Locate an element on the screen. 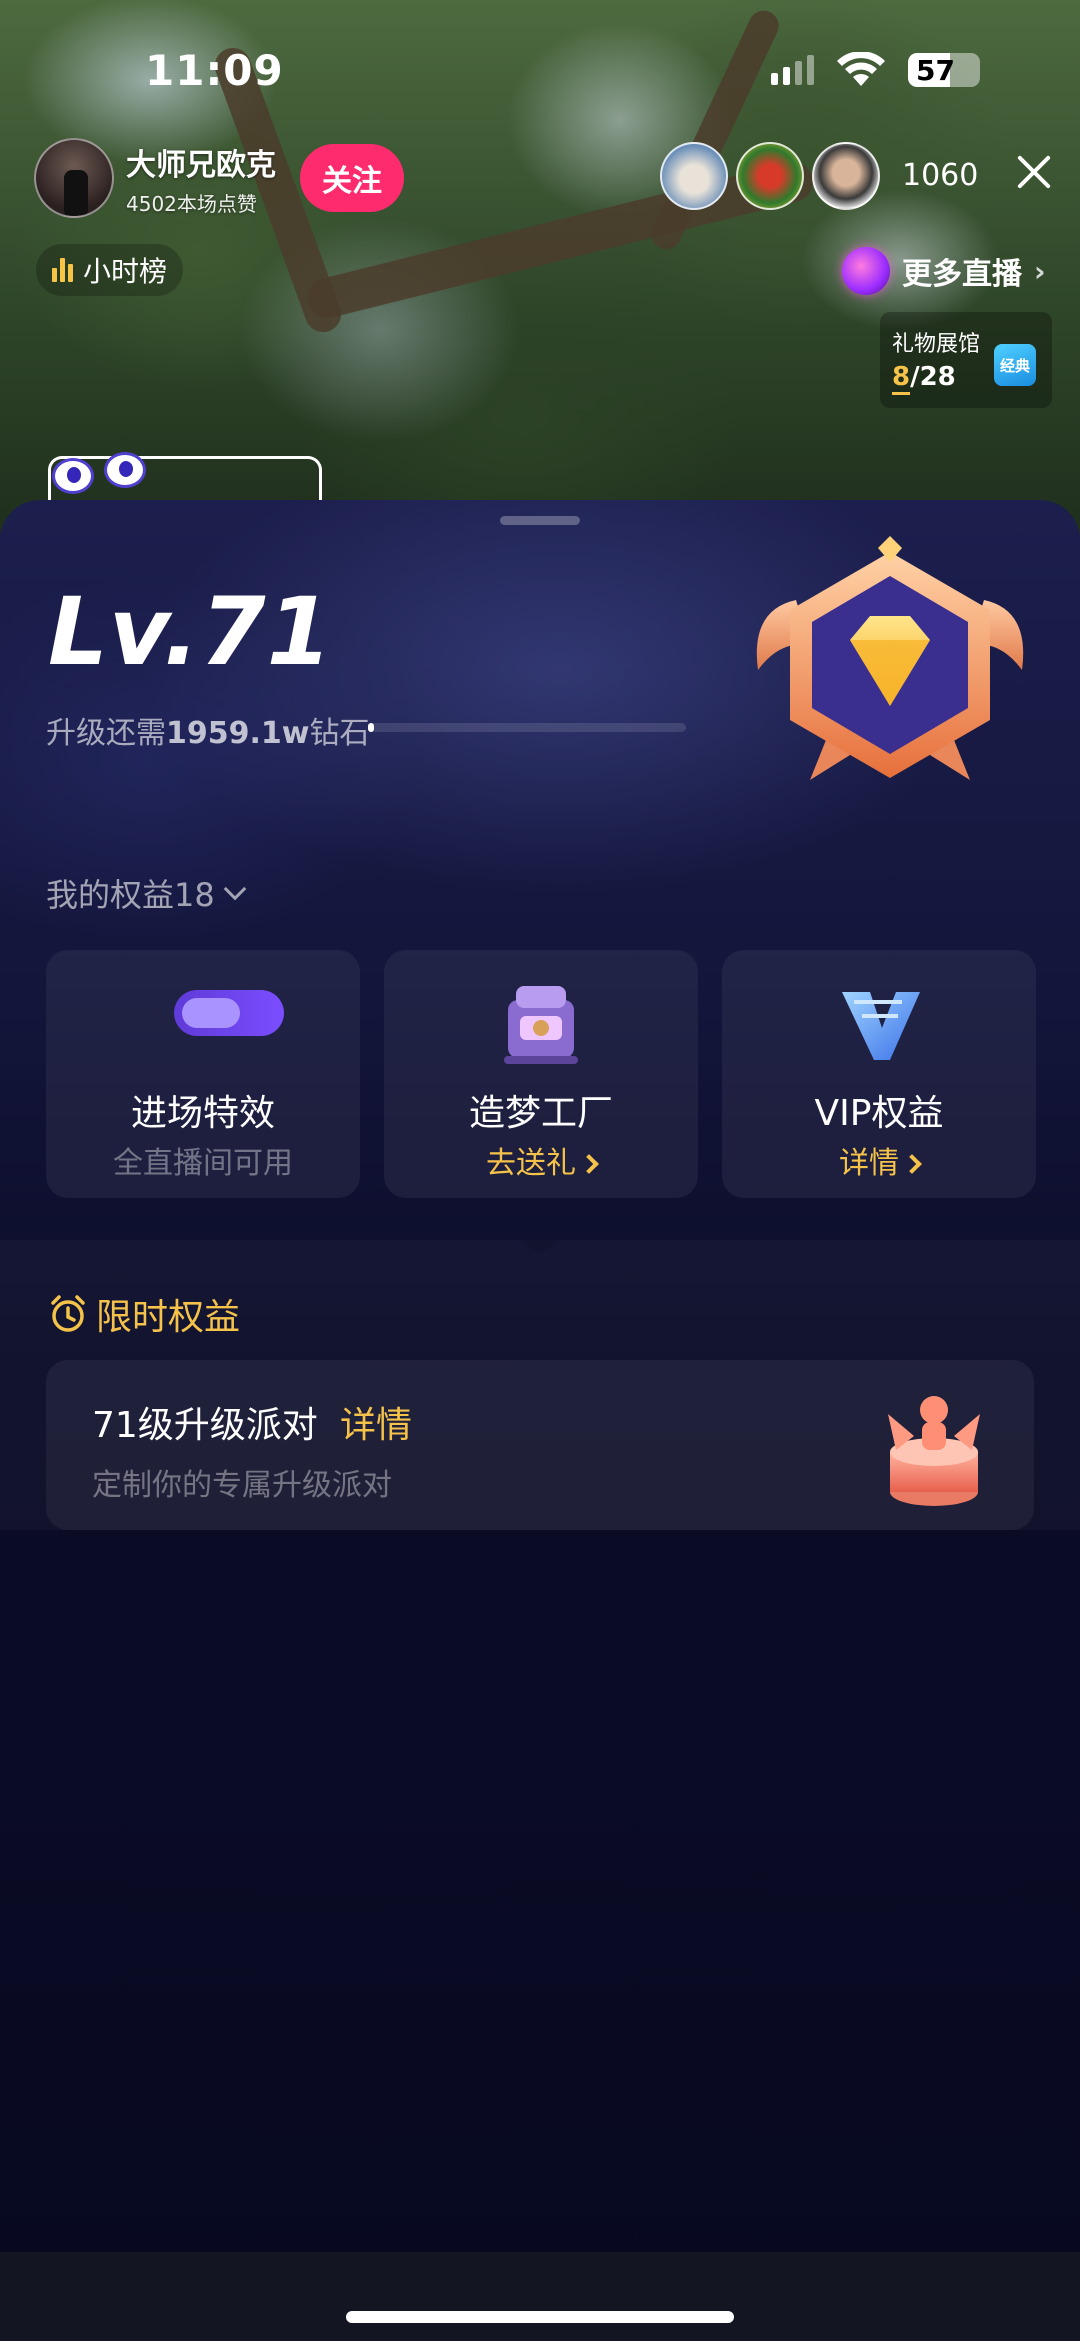 This screenshot has height=2341, width=1080. more-live-label: 更多直播 is located at coordinates (962, 274).